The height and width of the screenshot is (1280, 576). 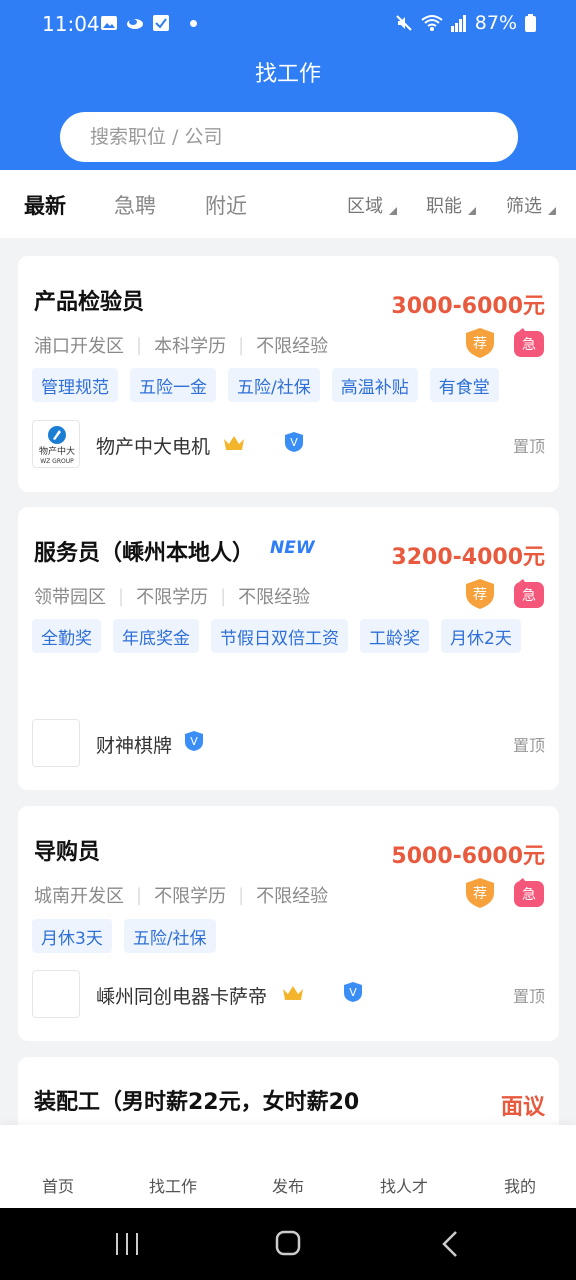 I want to click on home-icon, so click(x=288, y=1243).